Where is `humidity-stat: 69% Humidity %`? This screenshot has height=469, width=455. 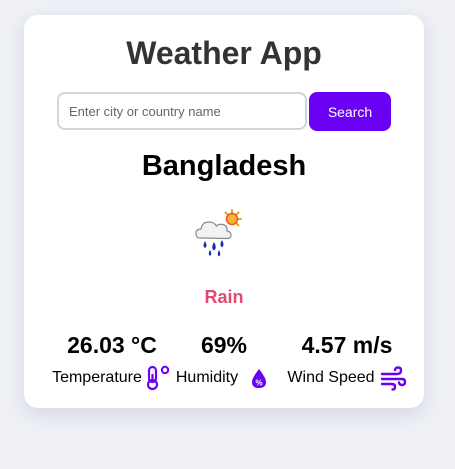 humidity-stat: 69% Humidity % is located at coordinates (224, 360).